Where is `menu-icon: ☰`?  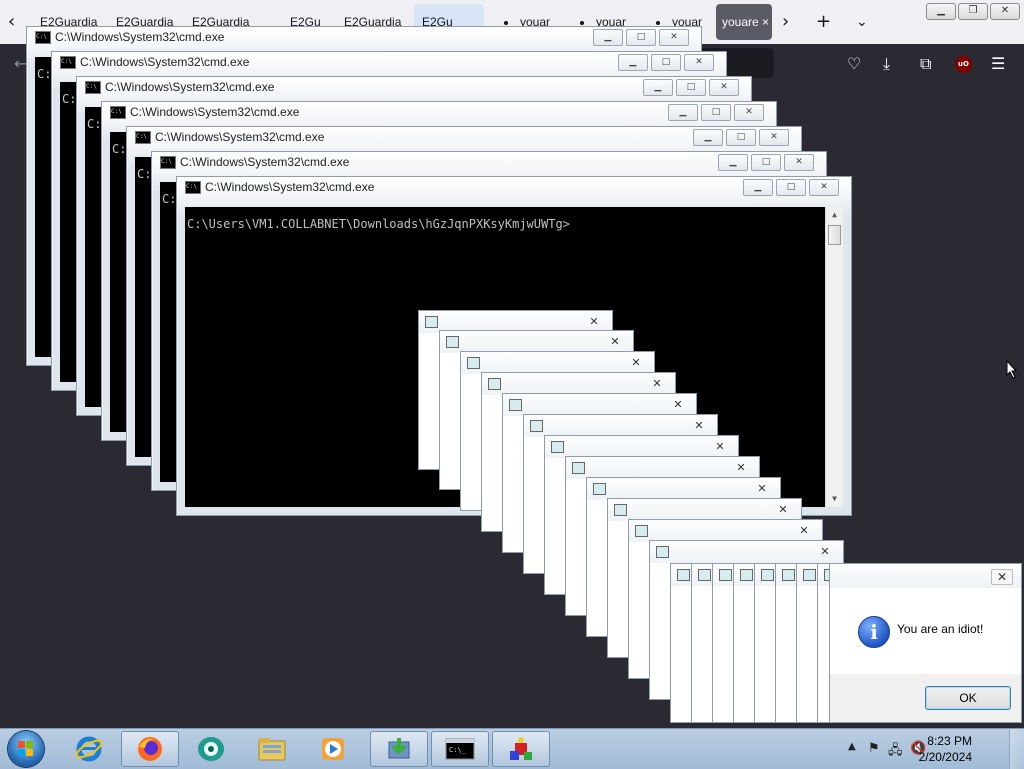
menu-icon: ☰ is located at coordinates (998, 64).